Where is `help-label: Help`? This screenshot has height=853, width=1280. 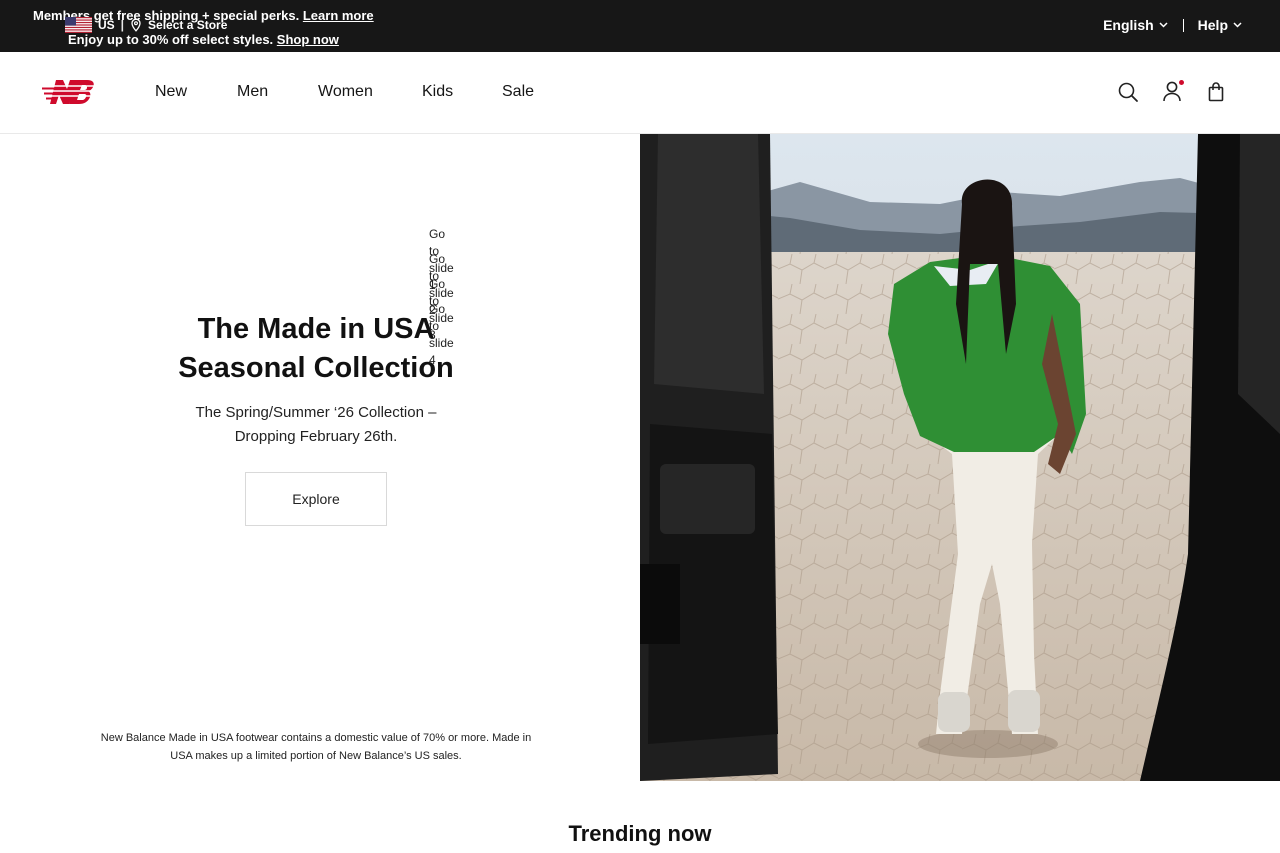
help-label: Help is located at coordinates (1212, 25).